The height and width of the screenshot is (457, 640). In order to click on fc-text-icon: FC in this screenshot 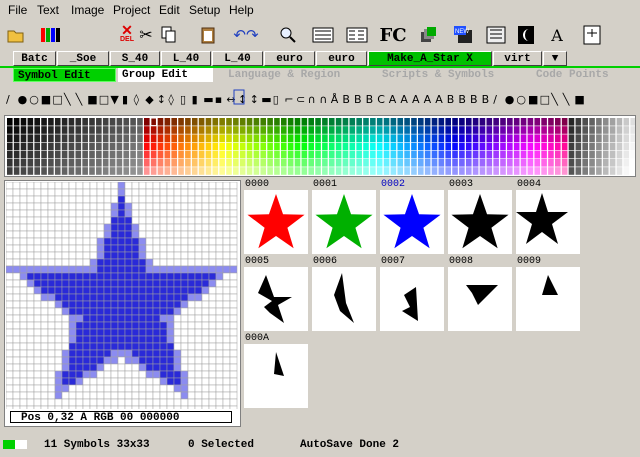, I will do `click(393, 35)`.